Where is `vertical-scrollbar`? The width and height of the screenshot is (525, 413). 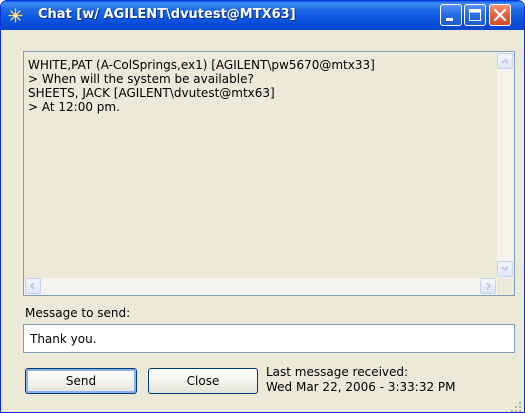 vertical-scrollbar is located at coordinates (505, 165).